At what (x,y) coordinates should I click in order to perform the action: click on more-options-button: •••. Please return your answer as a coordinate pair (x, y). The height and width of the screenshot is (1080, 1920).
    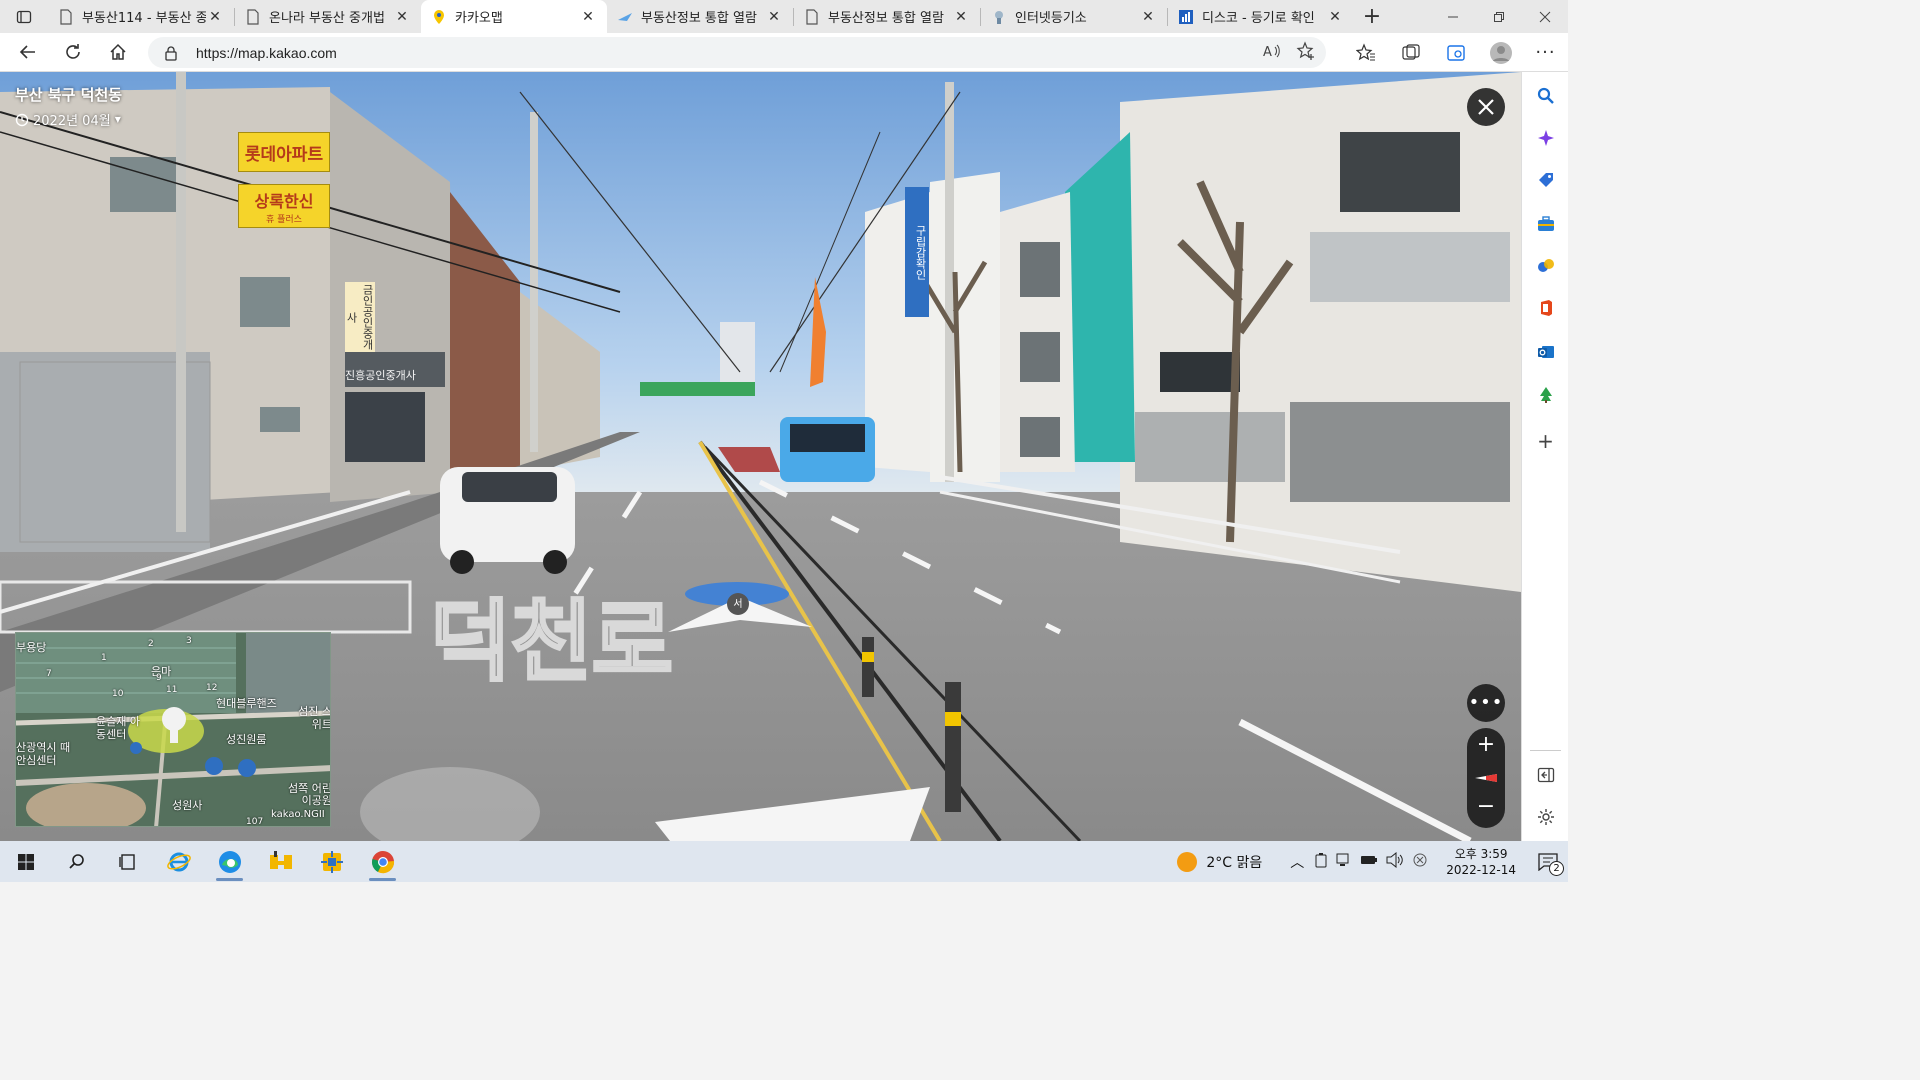
    Looking at the image, I should click on (1486, 703).